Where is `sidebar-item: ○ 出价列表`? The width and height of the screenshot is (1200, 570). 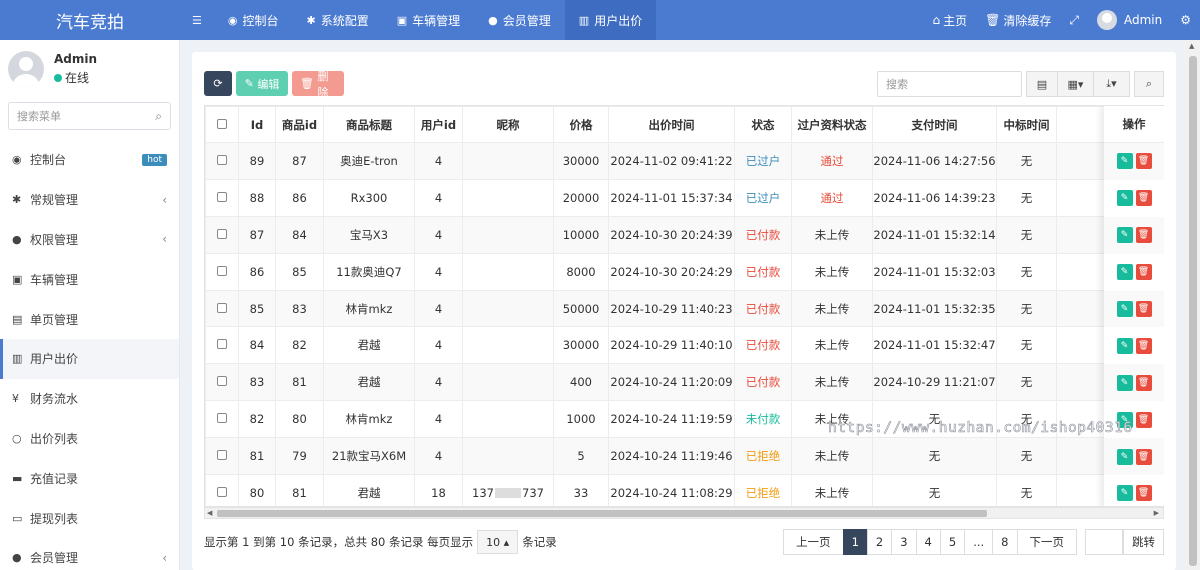 sidebar-item: ○ 出价列表 is located at coordinates (89, 439).